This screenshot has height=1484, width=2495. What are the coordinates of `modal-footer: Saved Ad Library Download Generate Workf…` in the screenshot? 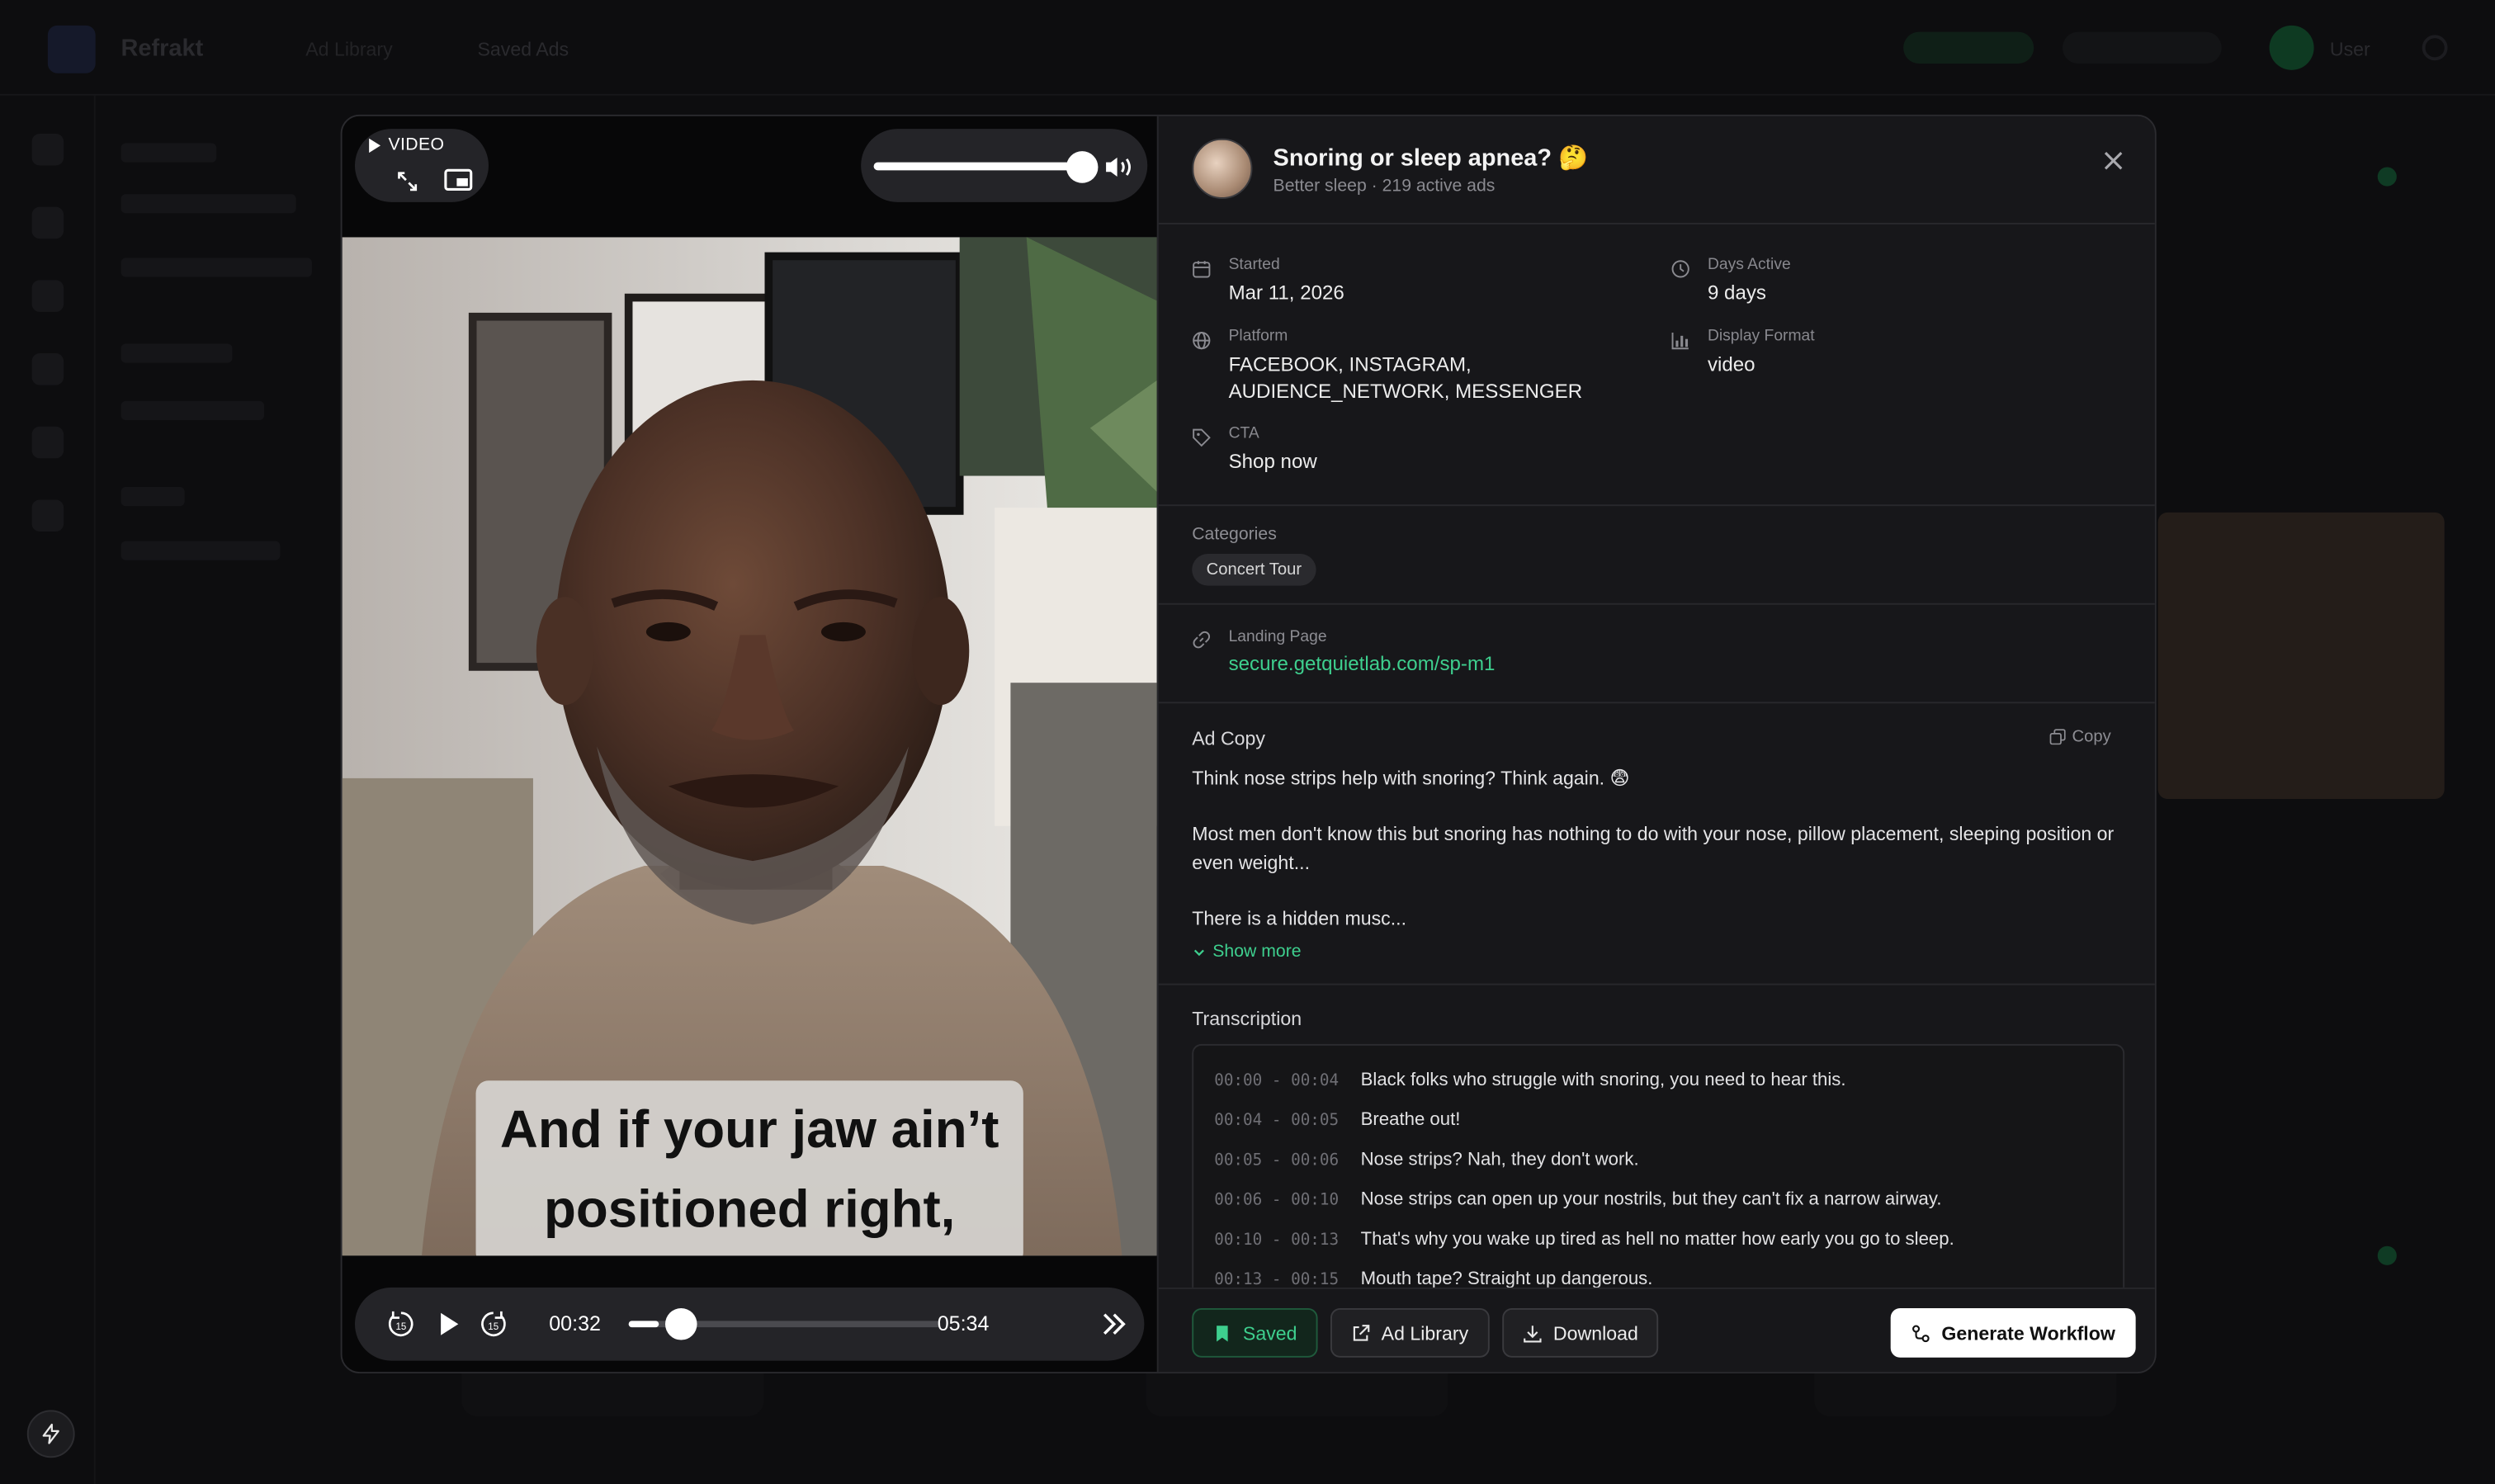 It's located at (1656, 1330).